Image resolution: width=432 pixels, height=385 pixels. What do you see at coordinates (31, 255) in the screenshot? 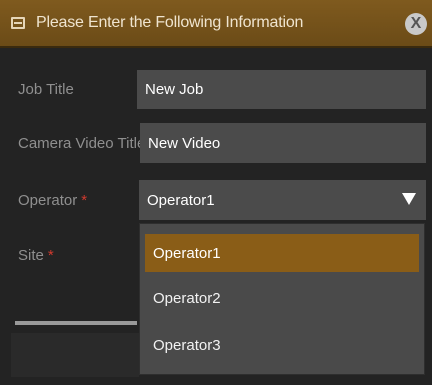
I see `site-label-text: Site` at bounding box center [31, 255].